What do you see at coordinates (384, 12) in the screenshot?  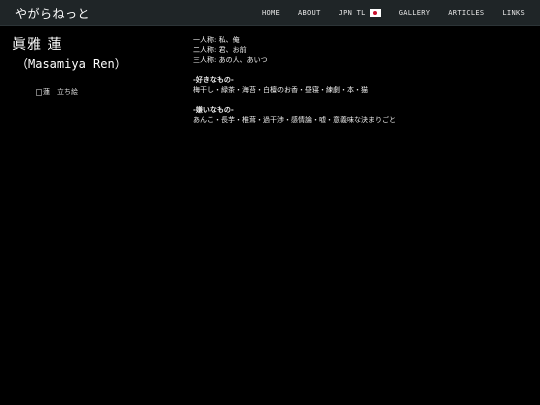 I see `main-nav: HOME ABOUT JPN TL GALLERY ARTICLES LINKS` at bounding box center [384, 12].